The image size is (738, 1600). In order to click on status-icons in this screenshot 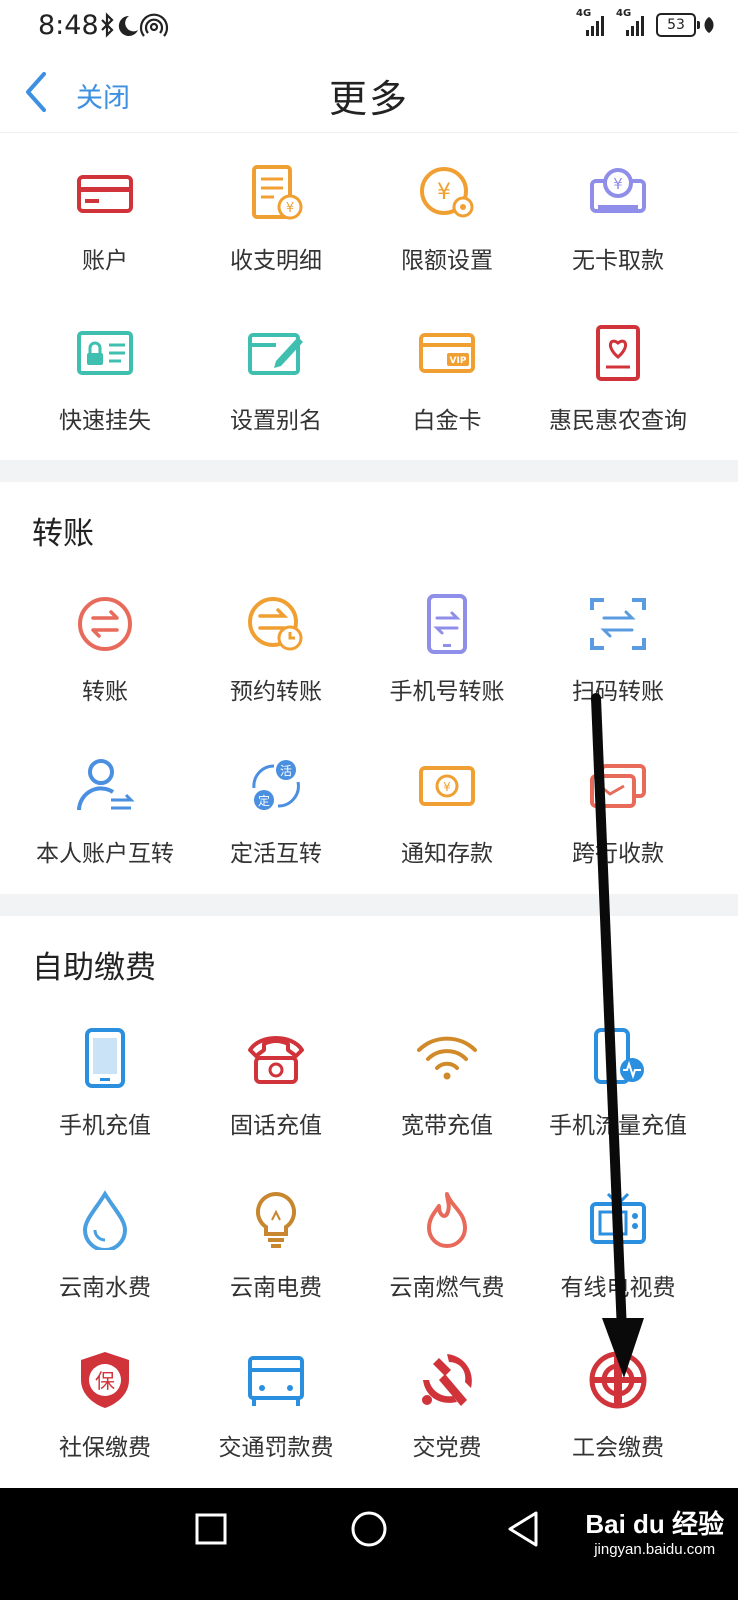, I will do `click(135, 25)`.